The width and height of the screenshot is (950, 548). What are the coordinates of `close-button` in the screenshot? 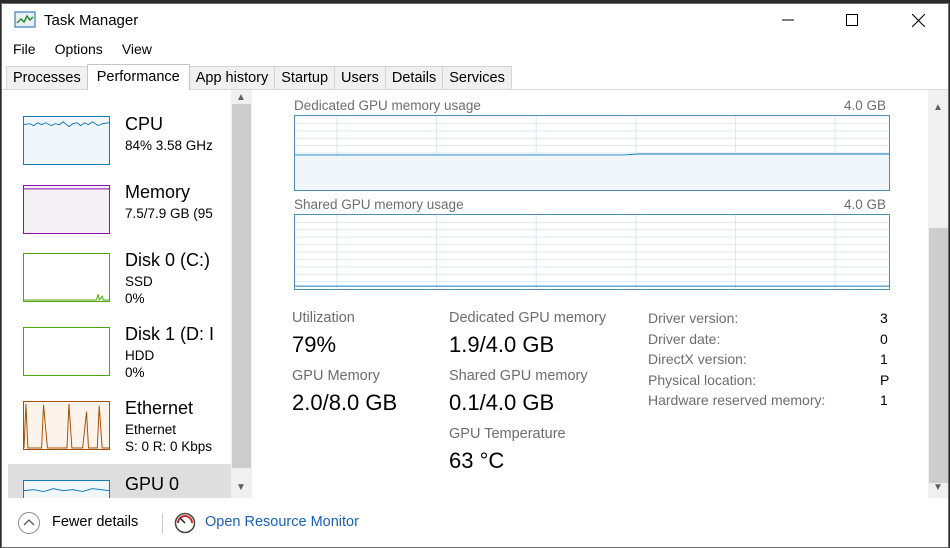 It's located at (918, 20).